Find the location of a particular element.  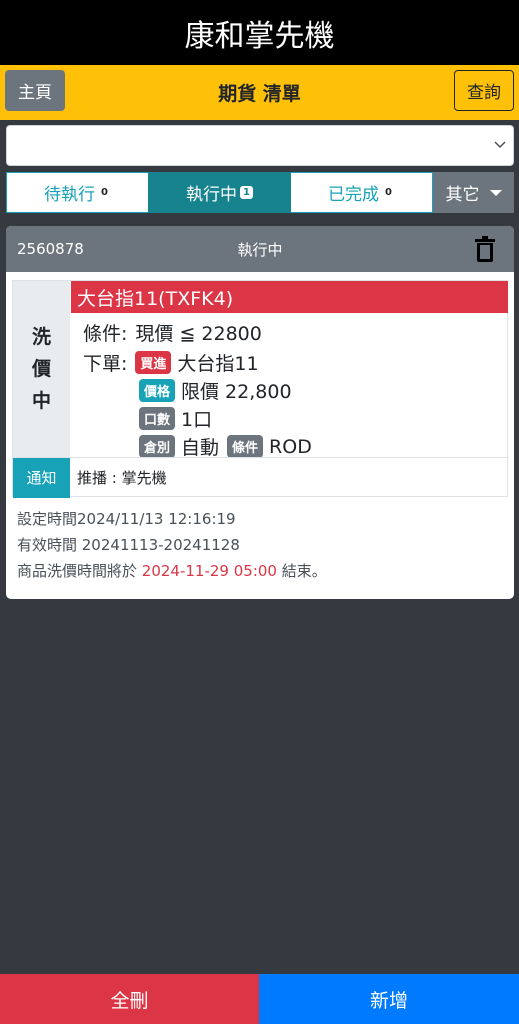

order-id: 2560878 is located at coordinates (50, 249).